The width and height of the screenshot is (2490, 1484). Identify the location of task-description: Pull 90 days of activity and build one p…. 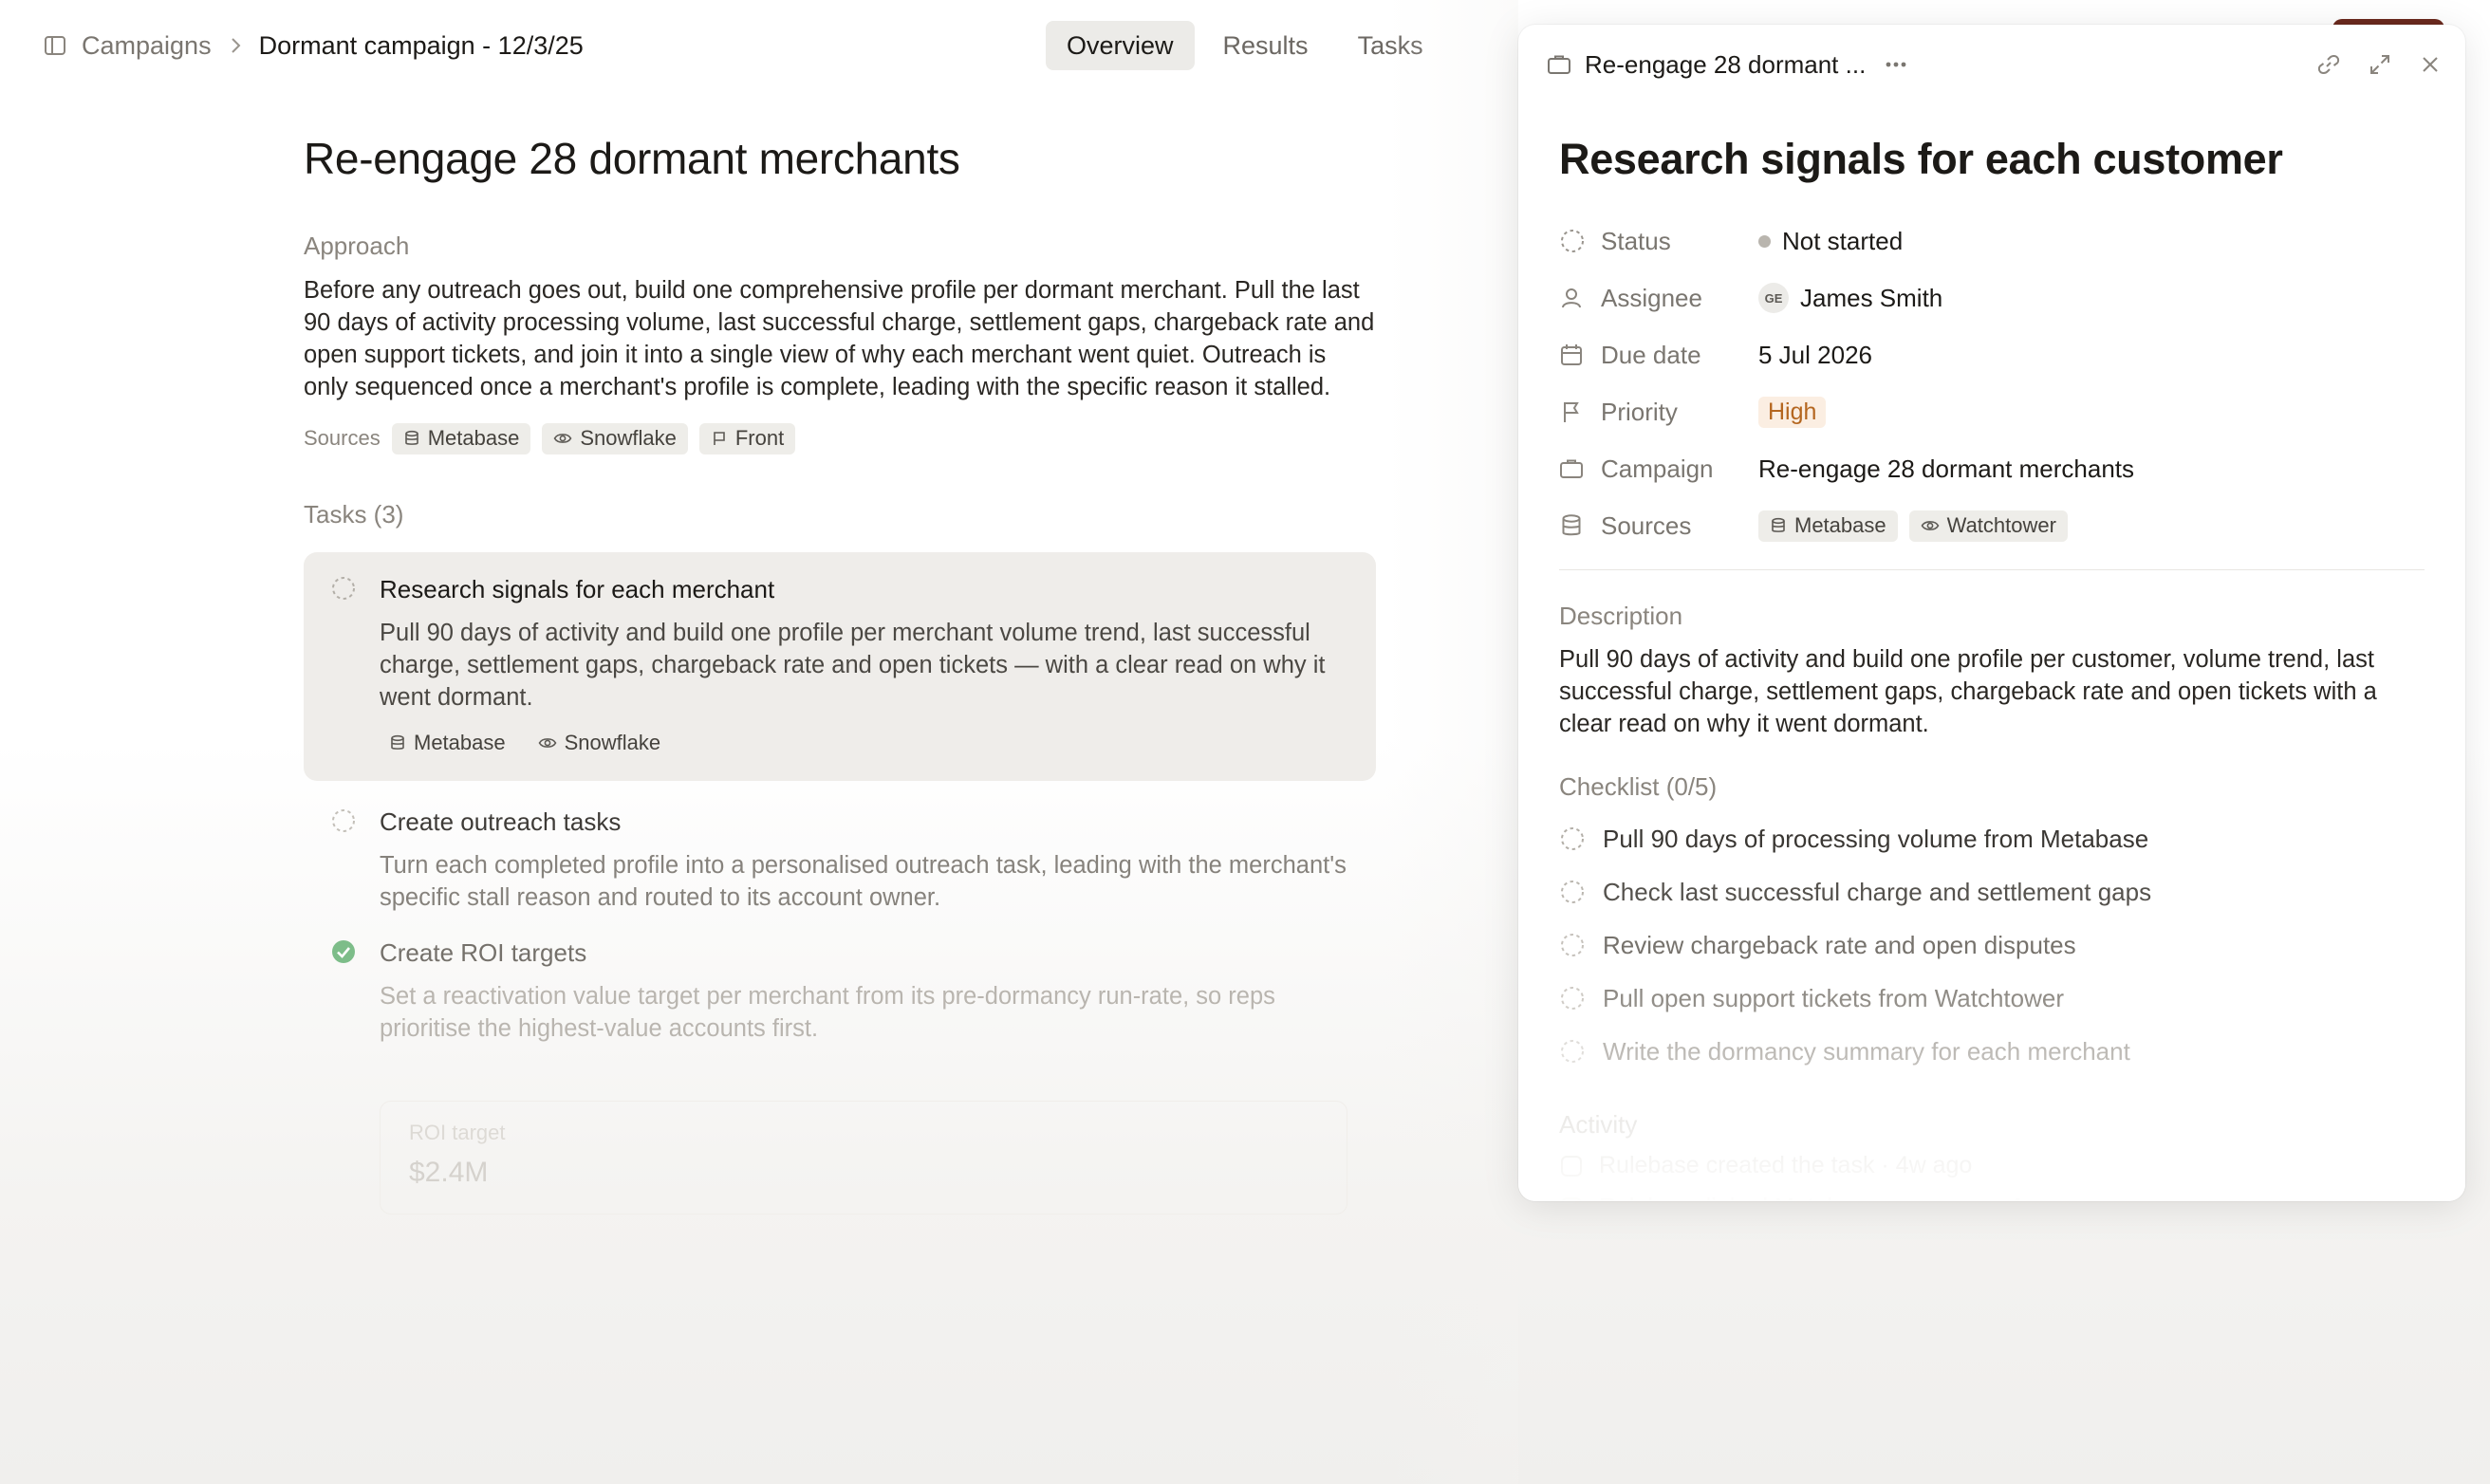
(853, 665).